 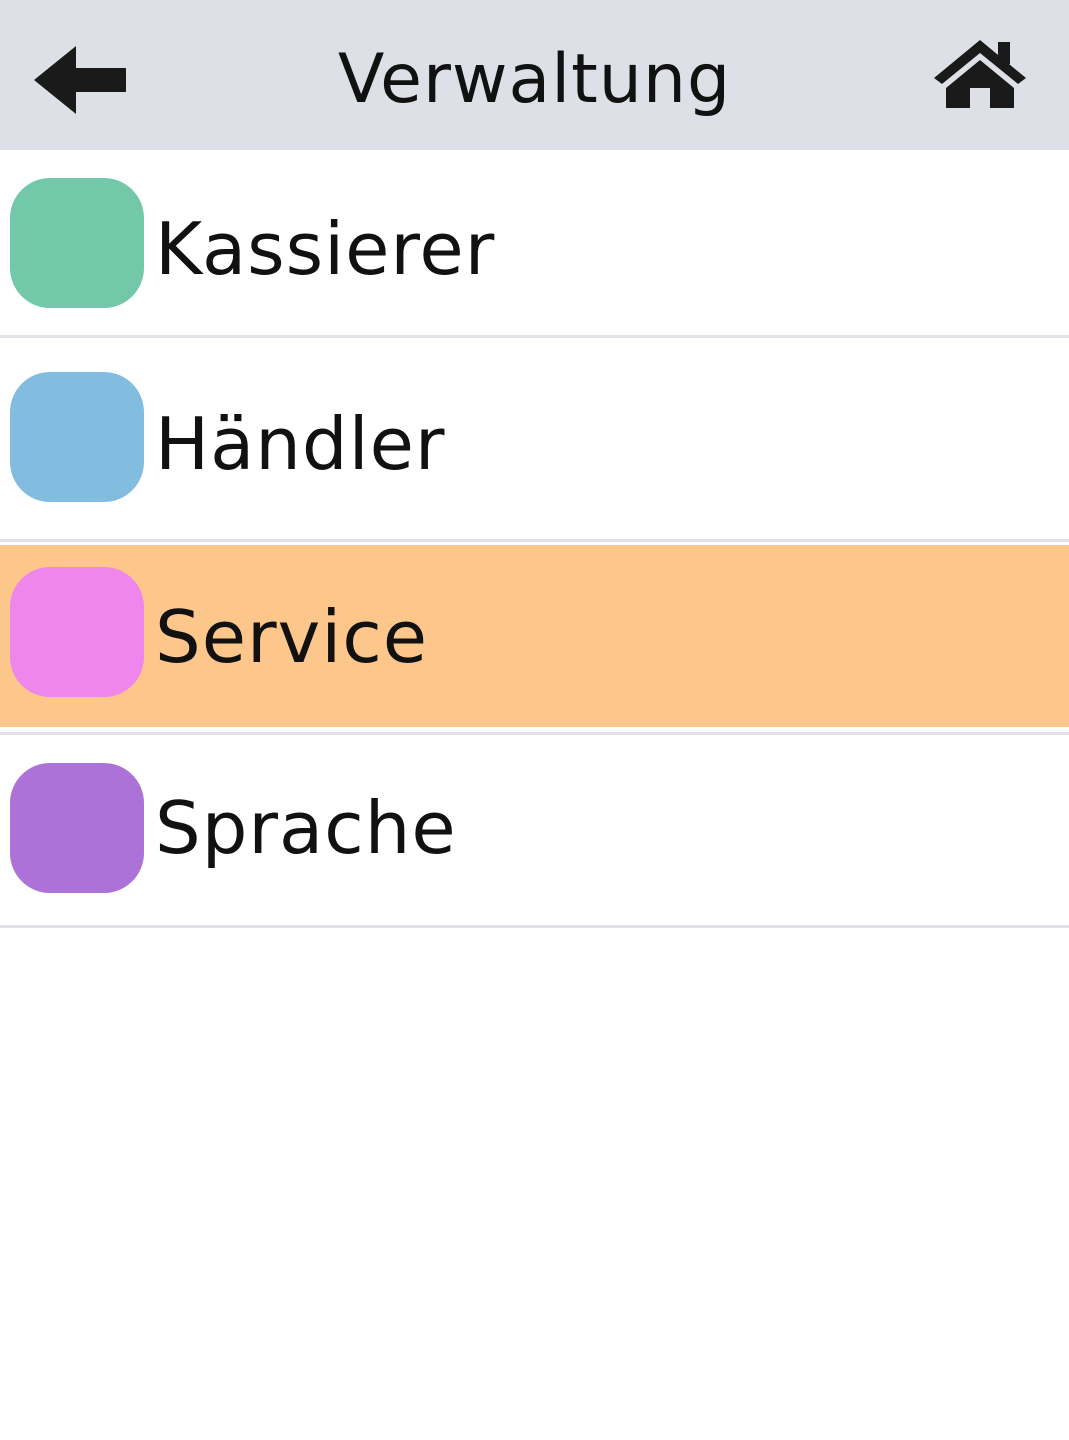 What do you see at coordinates (534, 636) in the screenshot?
I see `menu-item-service: Service` at bounding box center [534, 636].